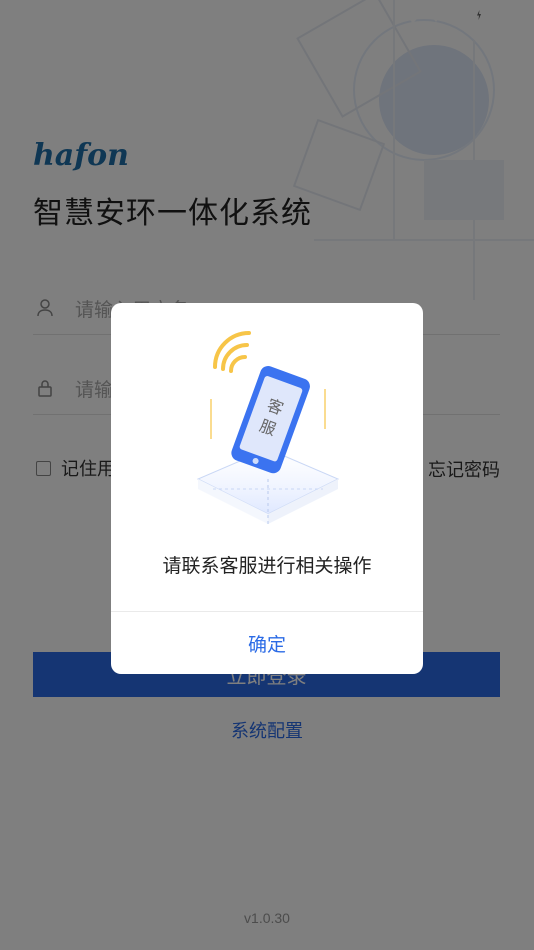 The height and width of the screenshot is (950, 534). I want to click on customer-service-phone-illustration: 客 服, so click(268, 427).